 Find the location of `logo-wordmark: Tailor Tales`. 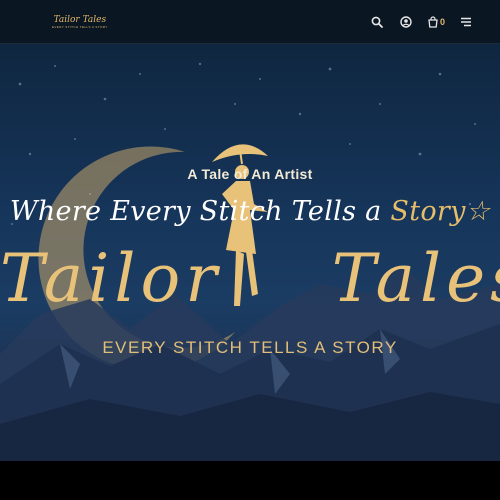

logo-wordmark: Tailor Tales is located at coordinates (80, 19).